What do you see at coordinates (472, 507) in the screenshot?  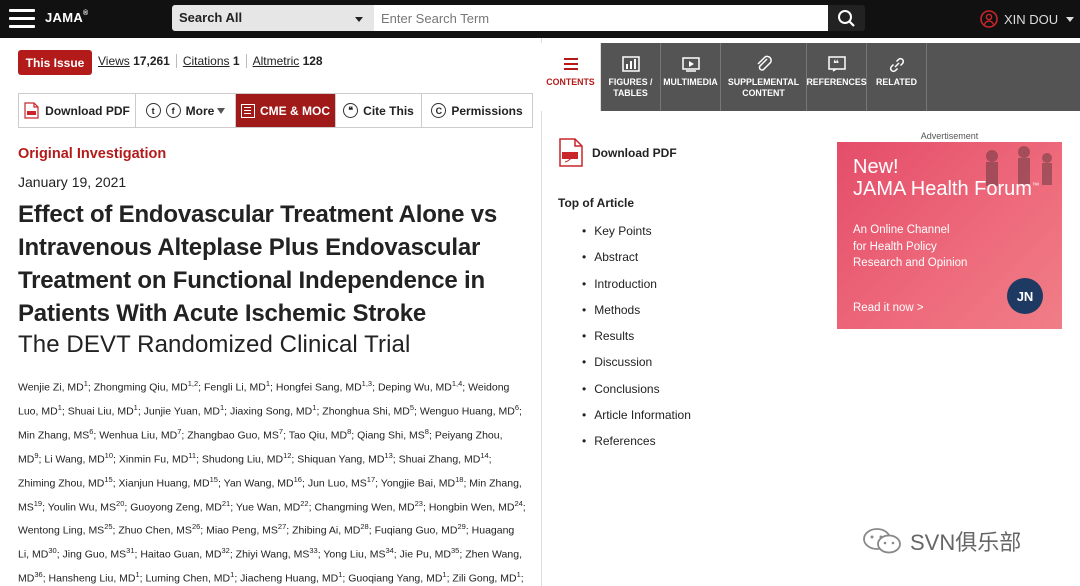 I see `author-name: Hongbin Wen, MD` at bounding box center [472, 507].